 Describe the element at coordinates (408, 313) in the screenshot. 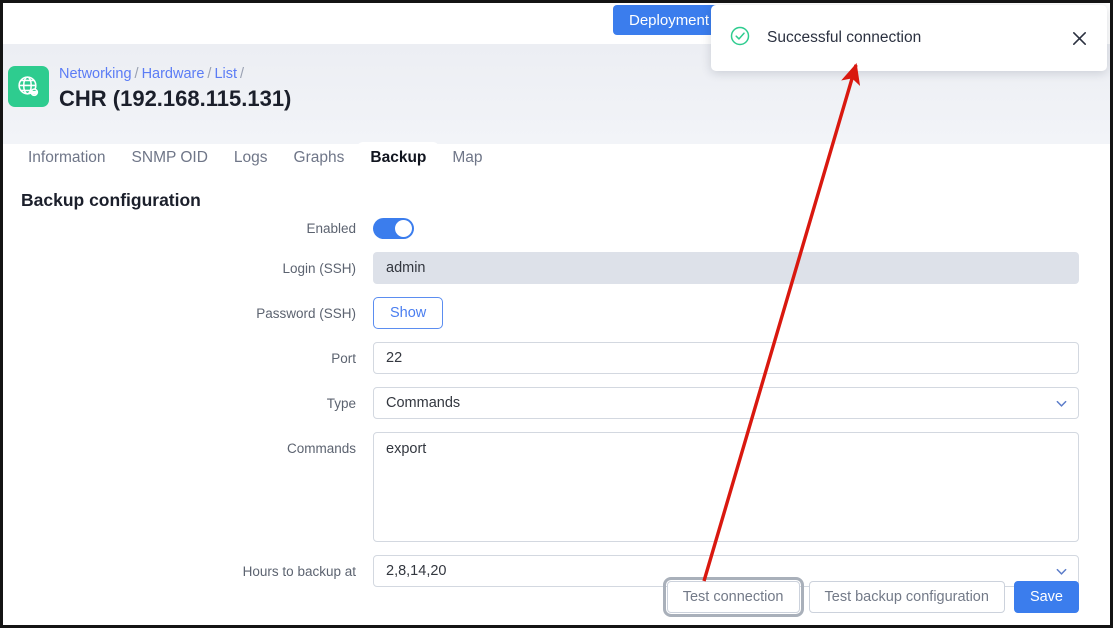

I see `show-password-button: Show` at that location.